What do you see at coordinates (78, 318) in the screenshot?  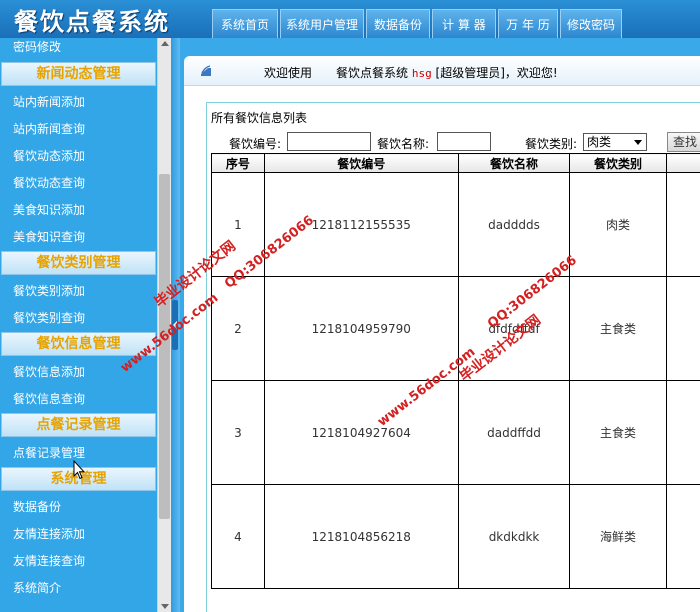 I see `sidebar-item-category-query: 餐饮类别查询` at bounding box center [78, 318].